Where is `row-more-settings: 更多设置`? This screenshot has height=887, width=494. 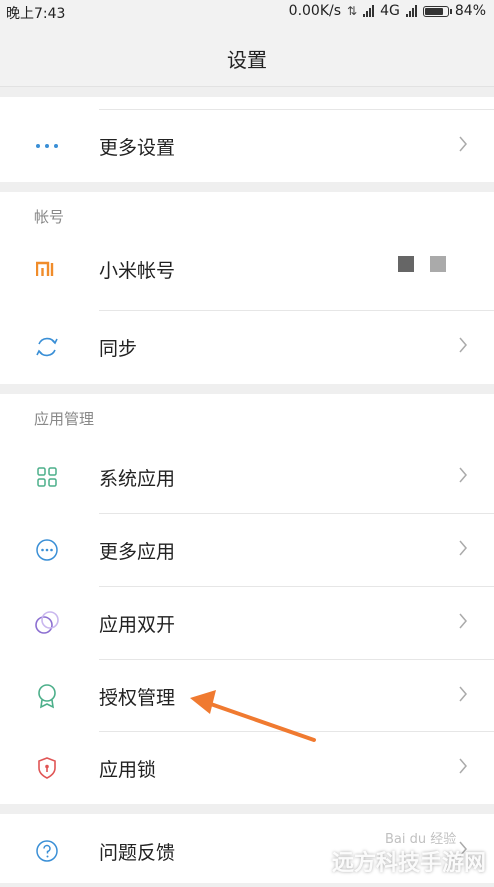
row-more-settings: 更多设置 is located at coordinates (247, 145).